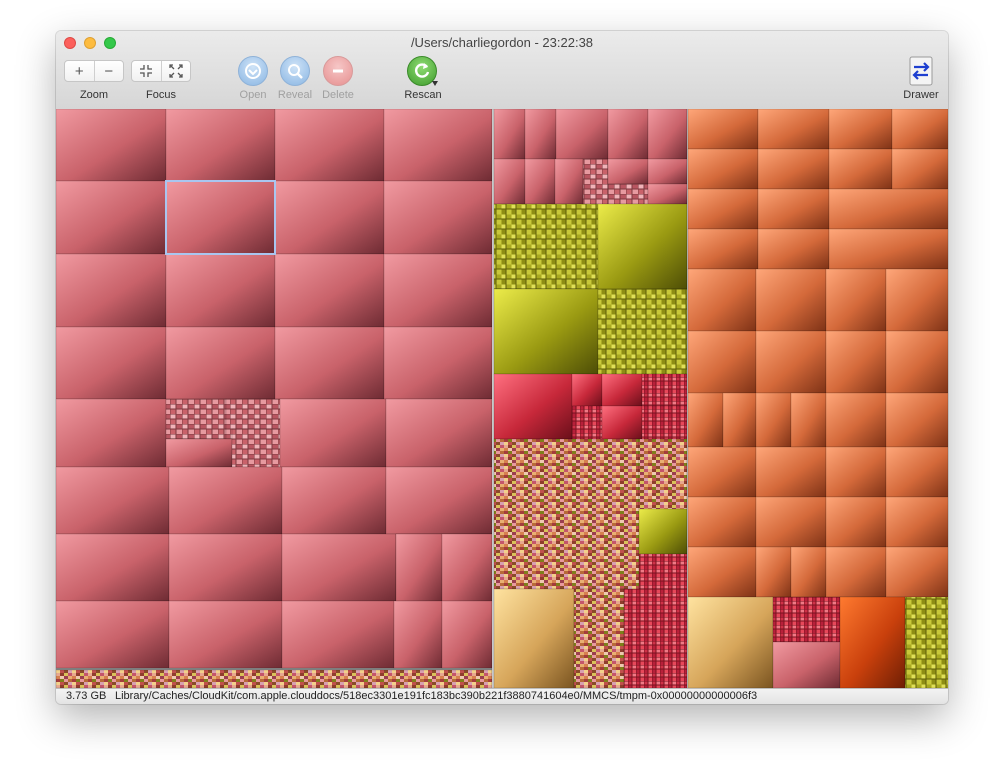 The width and height of the screenshot is (1004, 784). What do you see at coordinates (79, 71) in the screenshot?
I see `zoom-in-button: +` at bounding box center [79, 71].